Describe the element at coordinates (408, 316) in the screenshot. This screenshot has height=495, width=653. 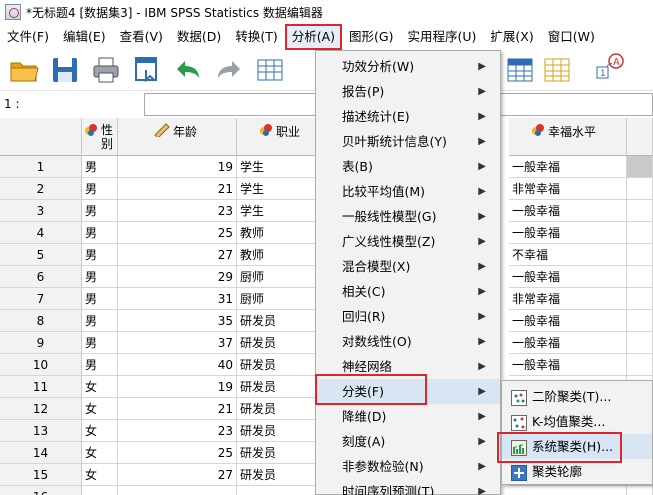
I see `analyze-menu-item: 回归(R) ▶` at that location.